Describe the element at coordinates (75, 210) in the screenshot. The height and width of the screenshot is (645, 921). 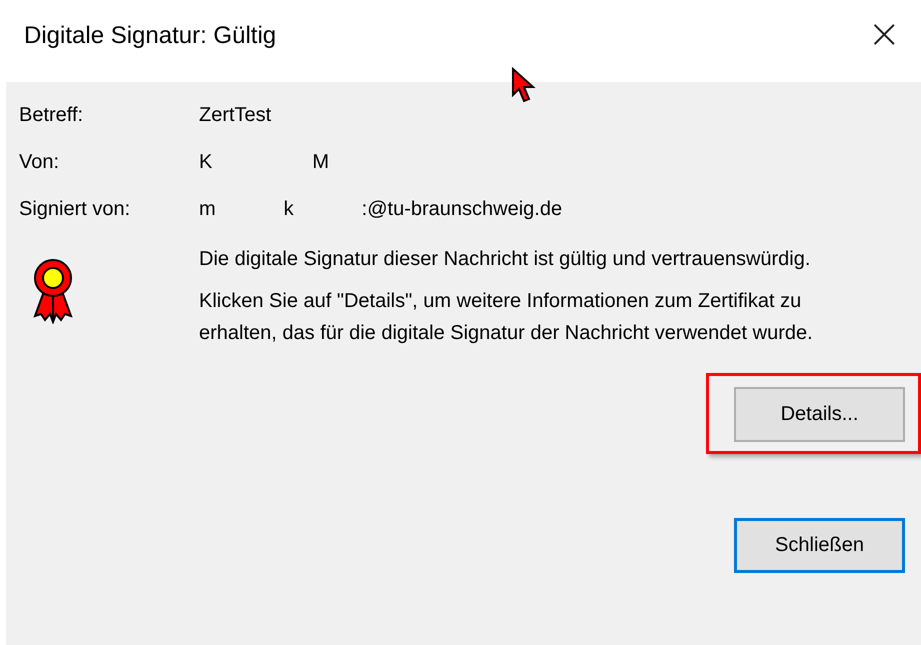
I see `field-label: Signiert von:` at that location.